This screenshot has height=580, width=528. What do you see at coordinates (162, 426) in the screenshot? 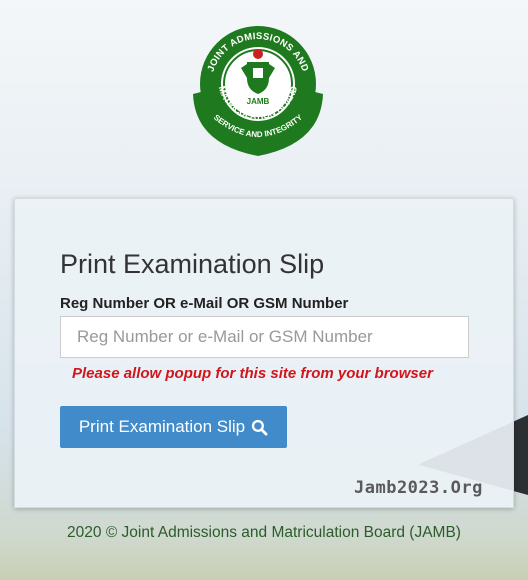
I see `print-button-label: Print Examination Slip` at bounding box center [162, 426].